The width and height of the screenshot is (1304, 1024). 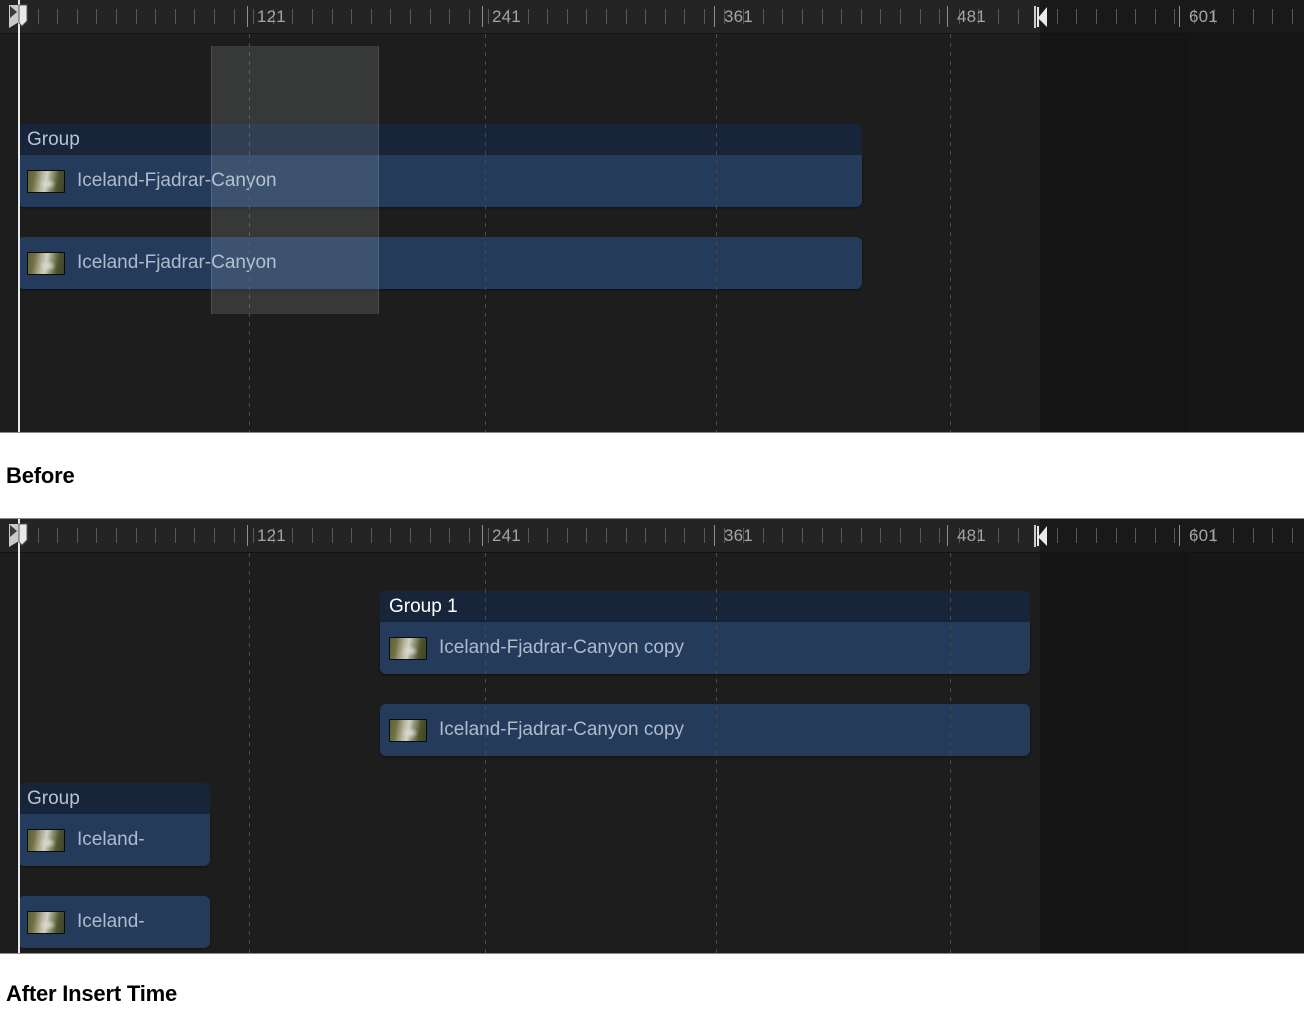 I want to click on out-of-range-region-after, so click(x=1172, y=736).